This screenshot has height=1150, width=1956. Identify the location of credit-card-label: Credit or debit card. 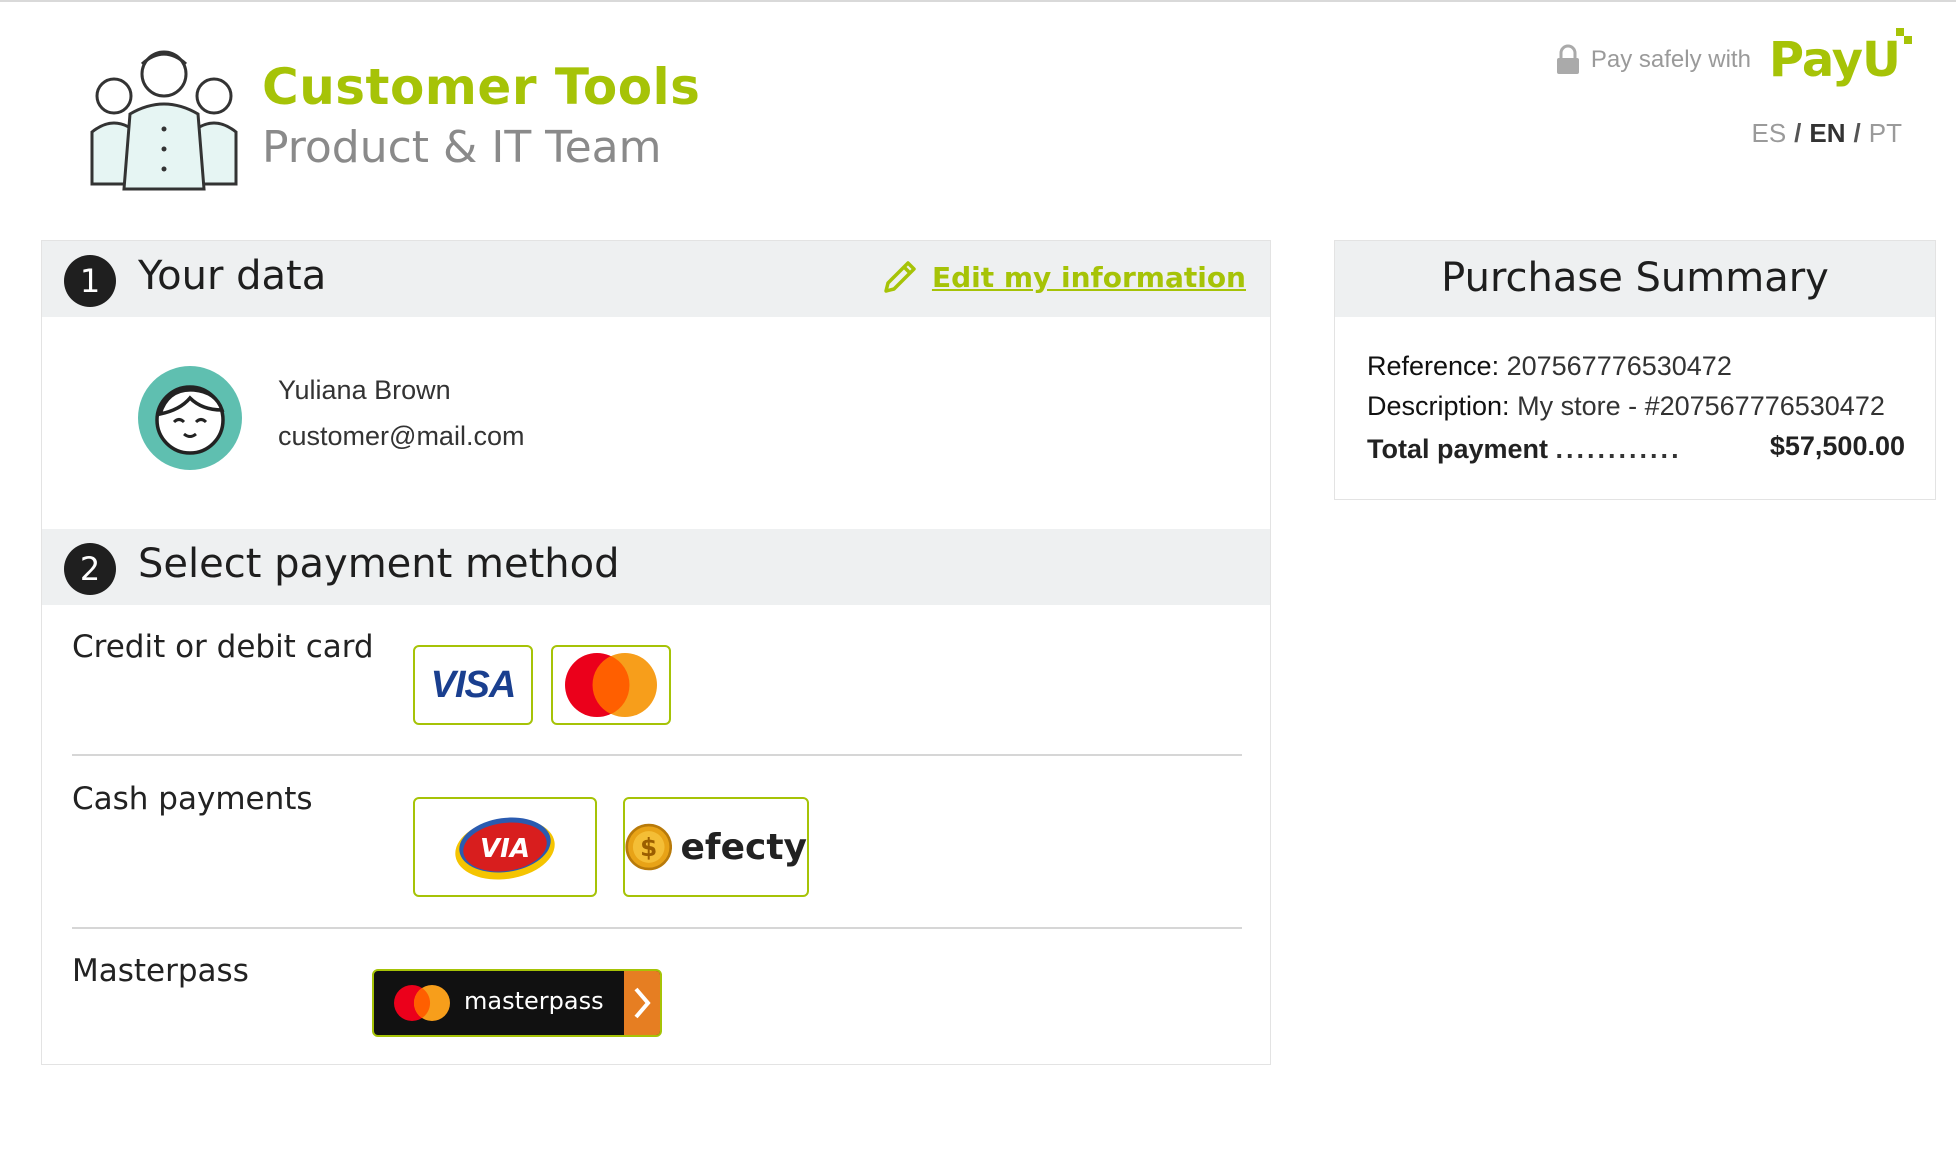
(223, 647).